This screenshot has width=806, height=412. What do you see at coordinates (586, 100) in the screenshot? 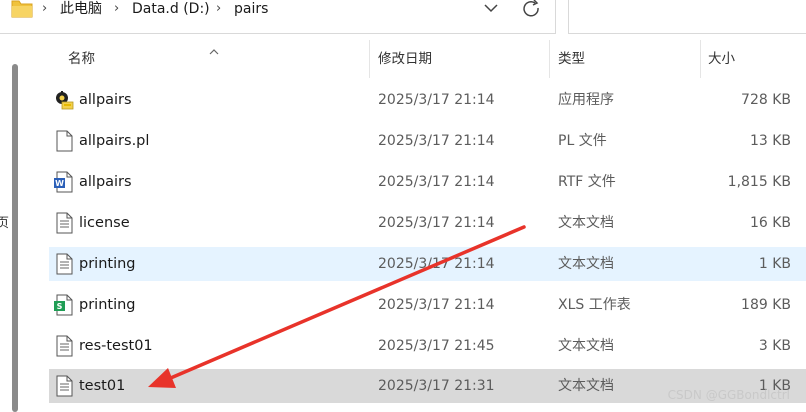
I see `file-type: 应用程序` at bounding box center [586, 100].